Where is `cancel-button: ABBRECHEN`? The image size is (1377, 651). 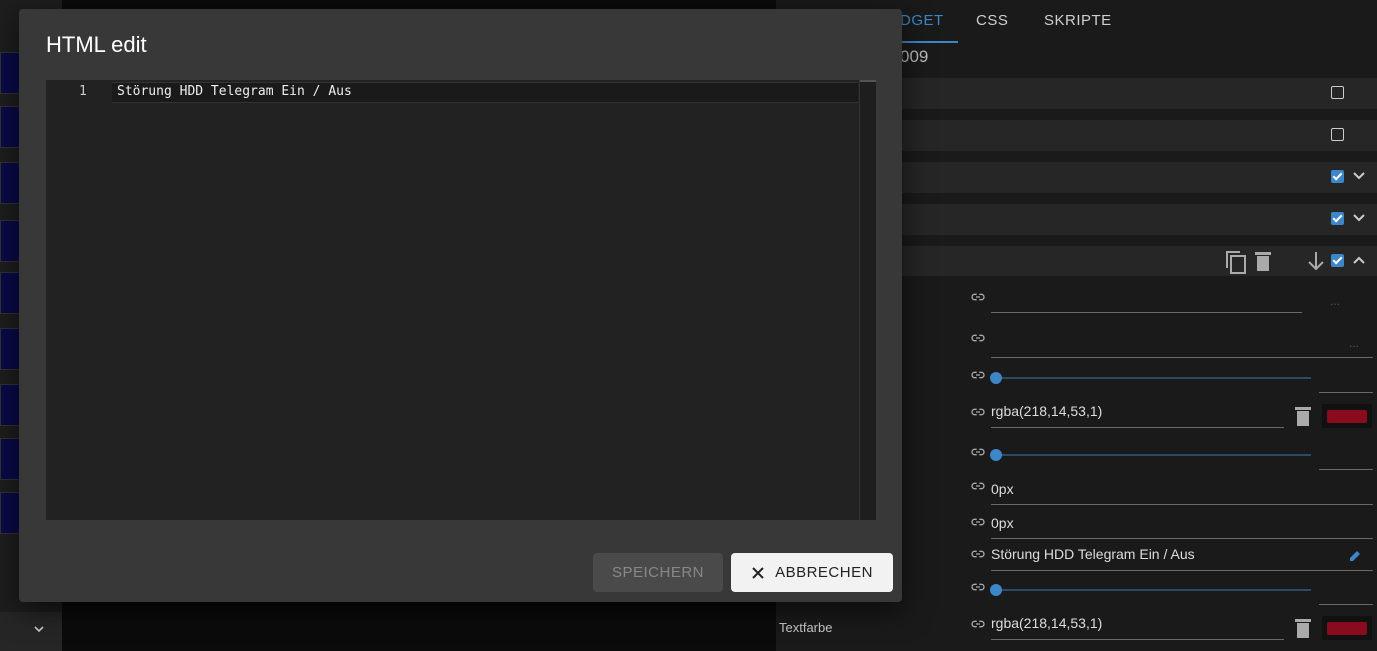
cancel-button: ABBRECHEN is located at coordinates (812, 572).